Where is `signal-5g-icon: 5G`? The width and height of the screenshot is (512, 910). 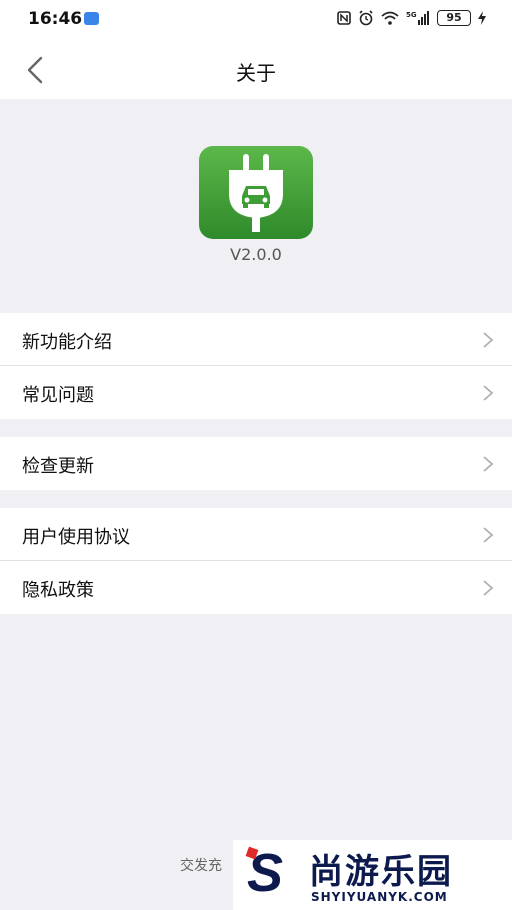 signal-5g-icon: 5G is located at coordinates (417, 18).